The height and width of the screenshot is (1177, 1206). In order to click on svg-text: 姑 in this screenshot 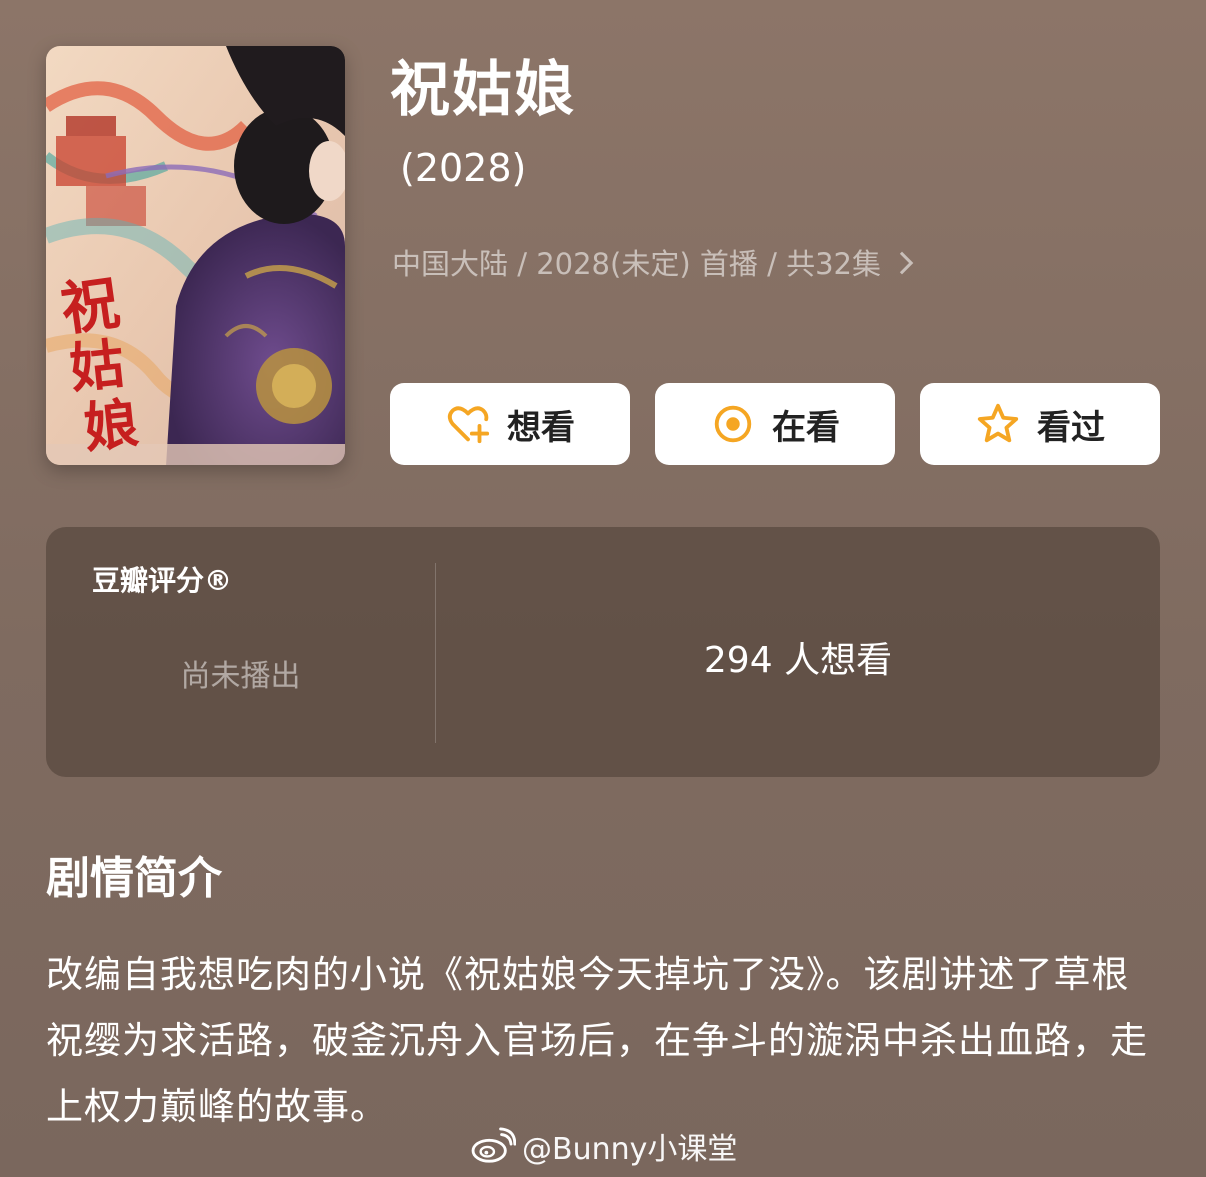, I will do `click(97, 365)`.